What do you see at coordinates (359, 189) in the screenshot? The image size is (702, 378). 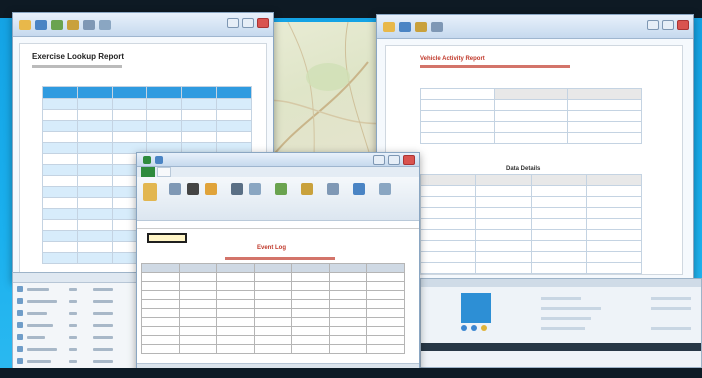 I see `sort-filter-icon` at bounding box center [359, 189].